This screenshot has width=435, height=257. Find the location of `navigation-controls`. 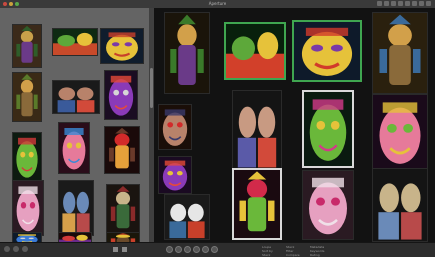

navigation-controls is located at coordinates (192, 249).